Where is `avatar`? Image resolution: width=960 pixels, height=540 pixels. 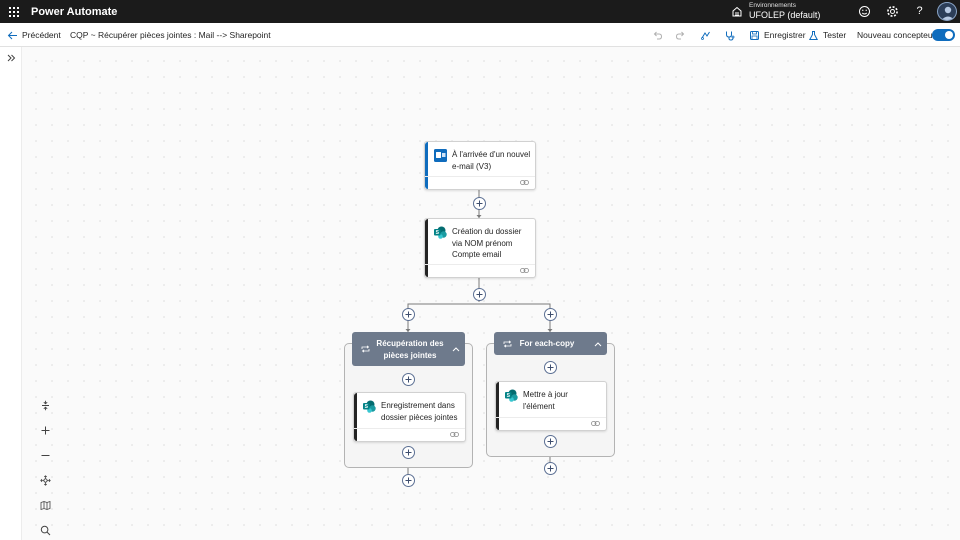
avatar is located at coordinates (947, 11).